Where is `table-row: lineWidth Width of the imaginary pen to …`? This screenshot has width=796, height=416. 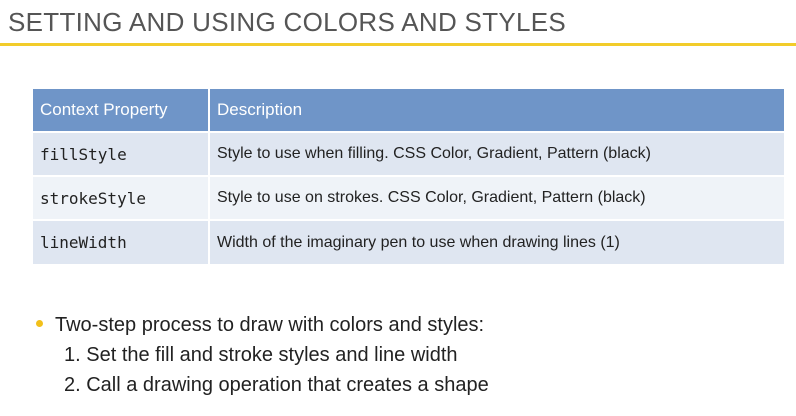 table-row: lineWidth Width of the imaginary pen to … is located at coordinates (408, 241).